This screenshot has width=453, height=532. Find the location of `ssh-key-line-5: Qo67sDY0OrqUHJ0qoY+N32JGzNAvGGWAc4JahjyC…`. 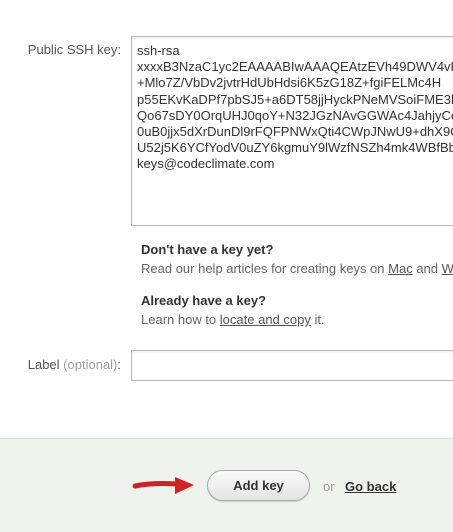

ssh-key-line-5: Qo67sDY0OrqUHJ0qoY+N32JGzNAvGGWAc4JahjyC… is located at coordinates (295, 115).